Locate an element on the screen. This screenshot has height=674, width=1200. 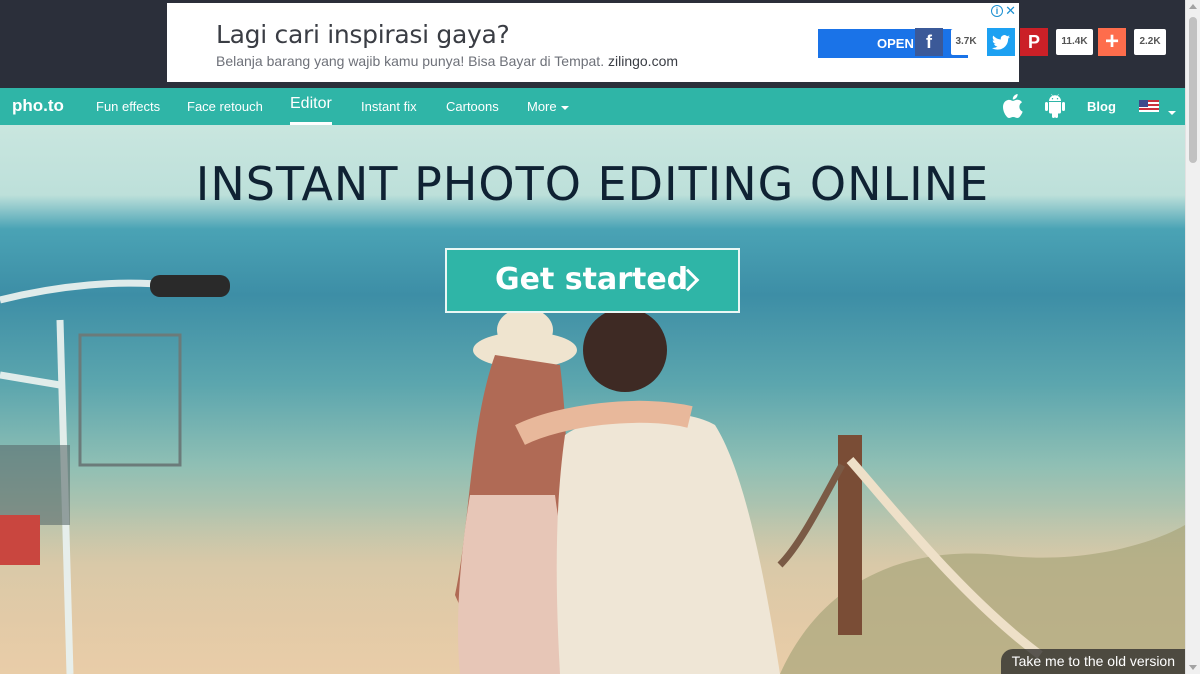
facebook-share-count: 3.7K is located at coordinates (966, 42).